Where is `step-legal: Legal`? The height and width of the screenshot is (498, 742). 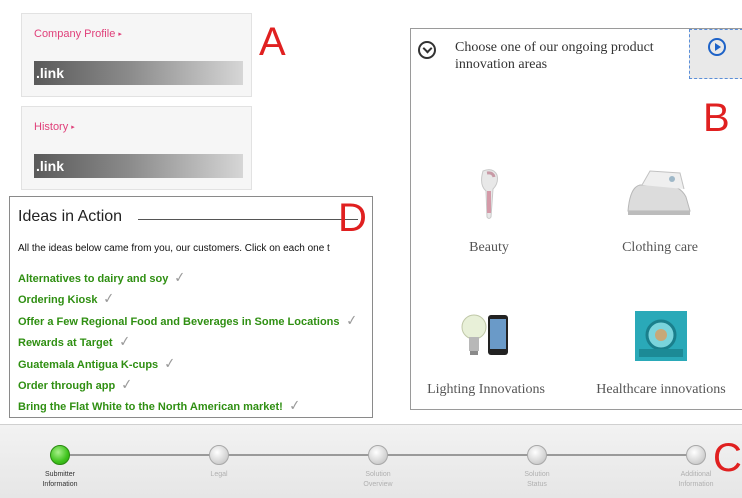 step-legal: Legal is located at coordinates (219, 462).